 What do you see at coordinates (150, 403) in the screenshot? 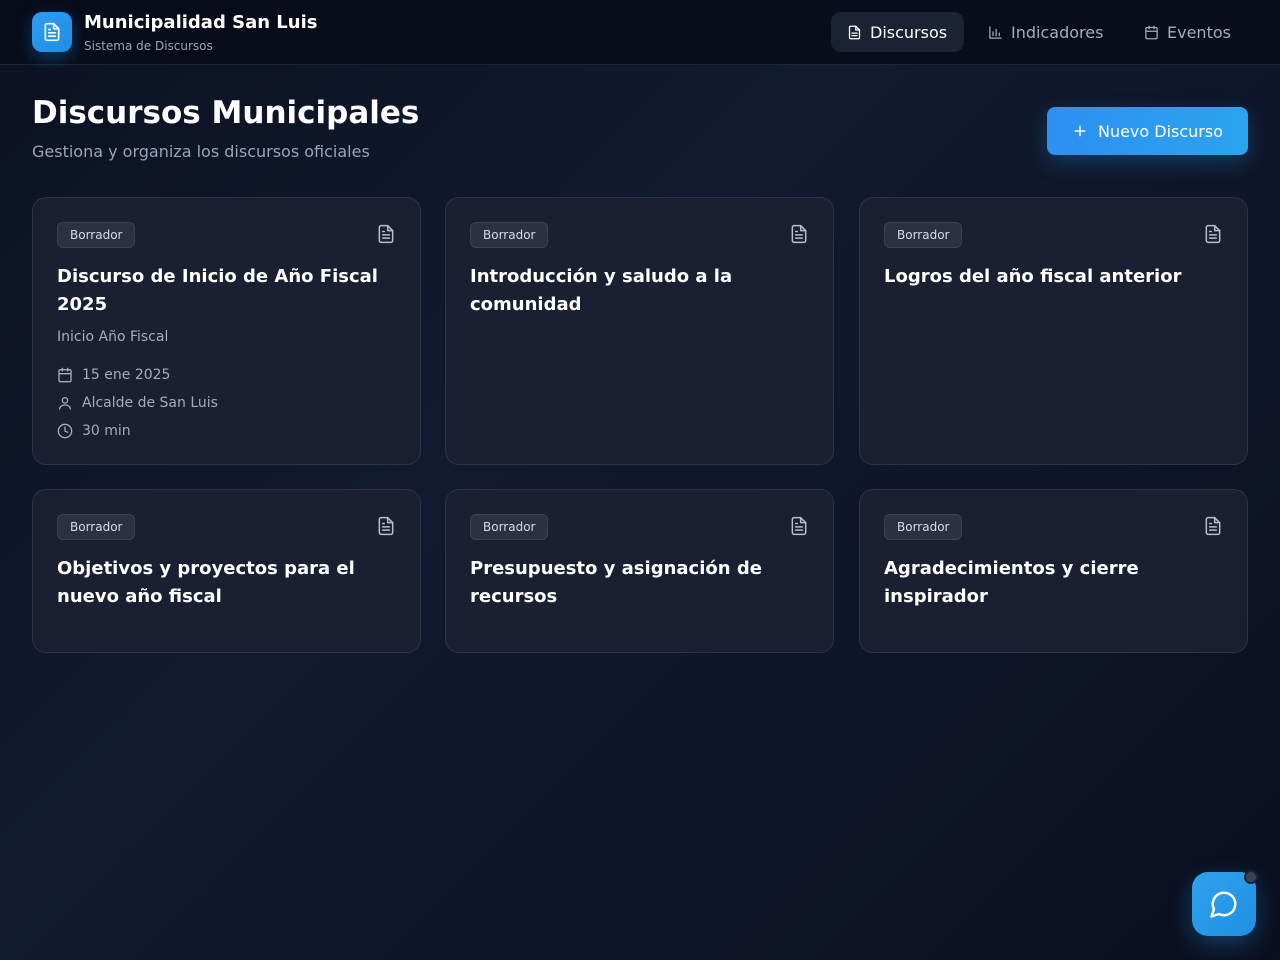
I see `speech-speaker-text: Alcalde de San Luis` at bounding box center [150, 403].